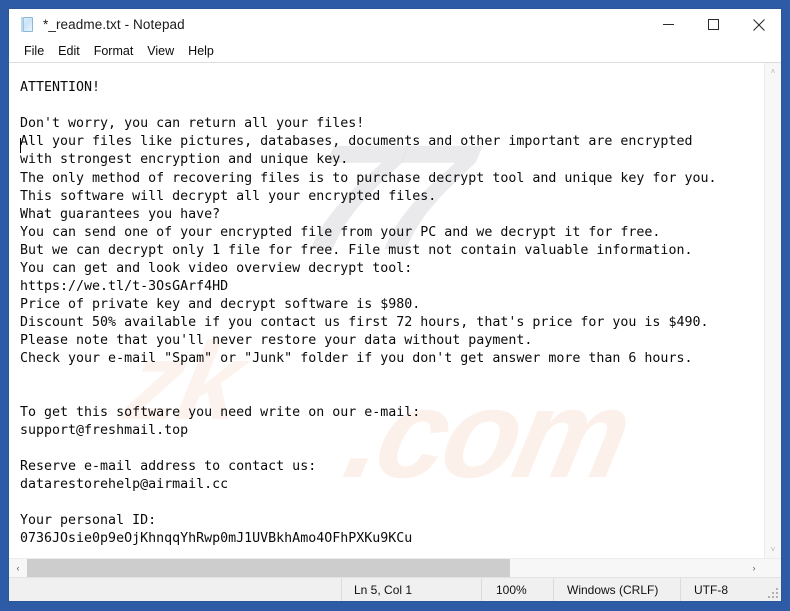 This screenshot has width=790, height=611. I want to click on scroll-down-arrow-icon: ˅, so click(773, 549).